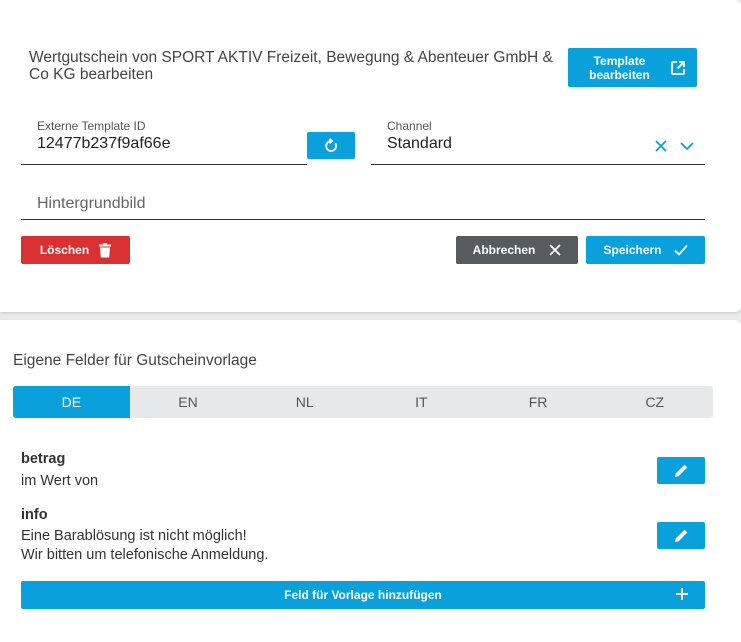 This screenshot has width=741, height=642. I want to click on save-button: Speichern, so click(645, 250).